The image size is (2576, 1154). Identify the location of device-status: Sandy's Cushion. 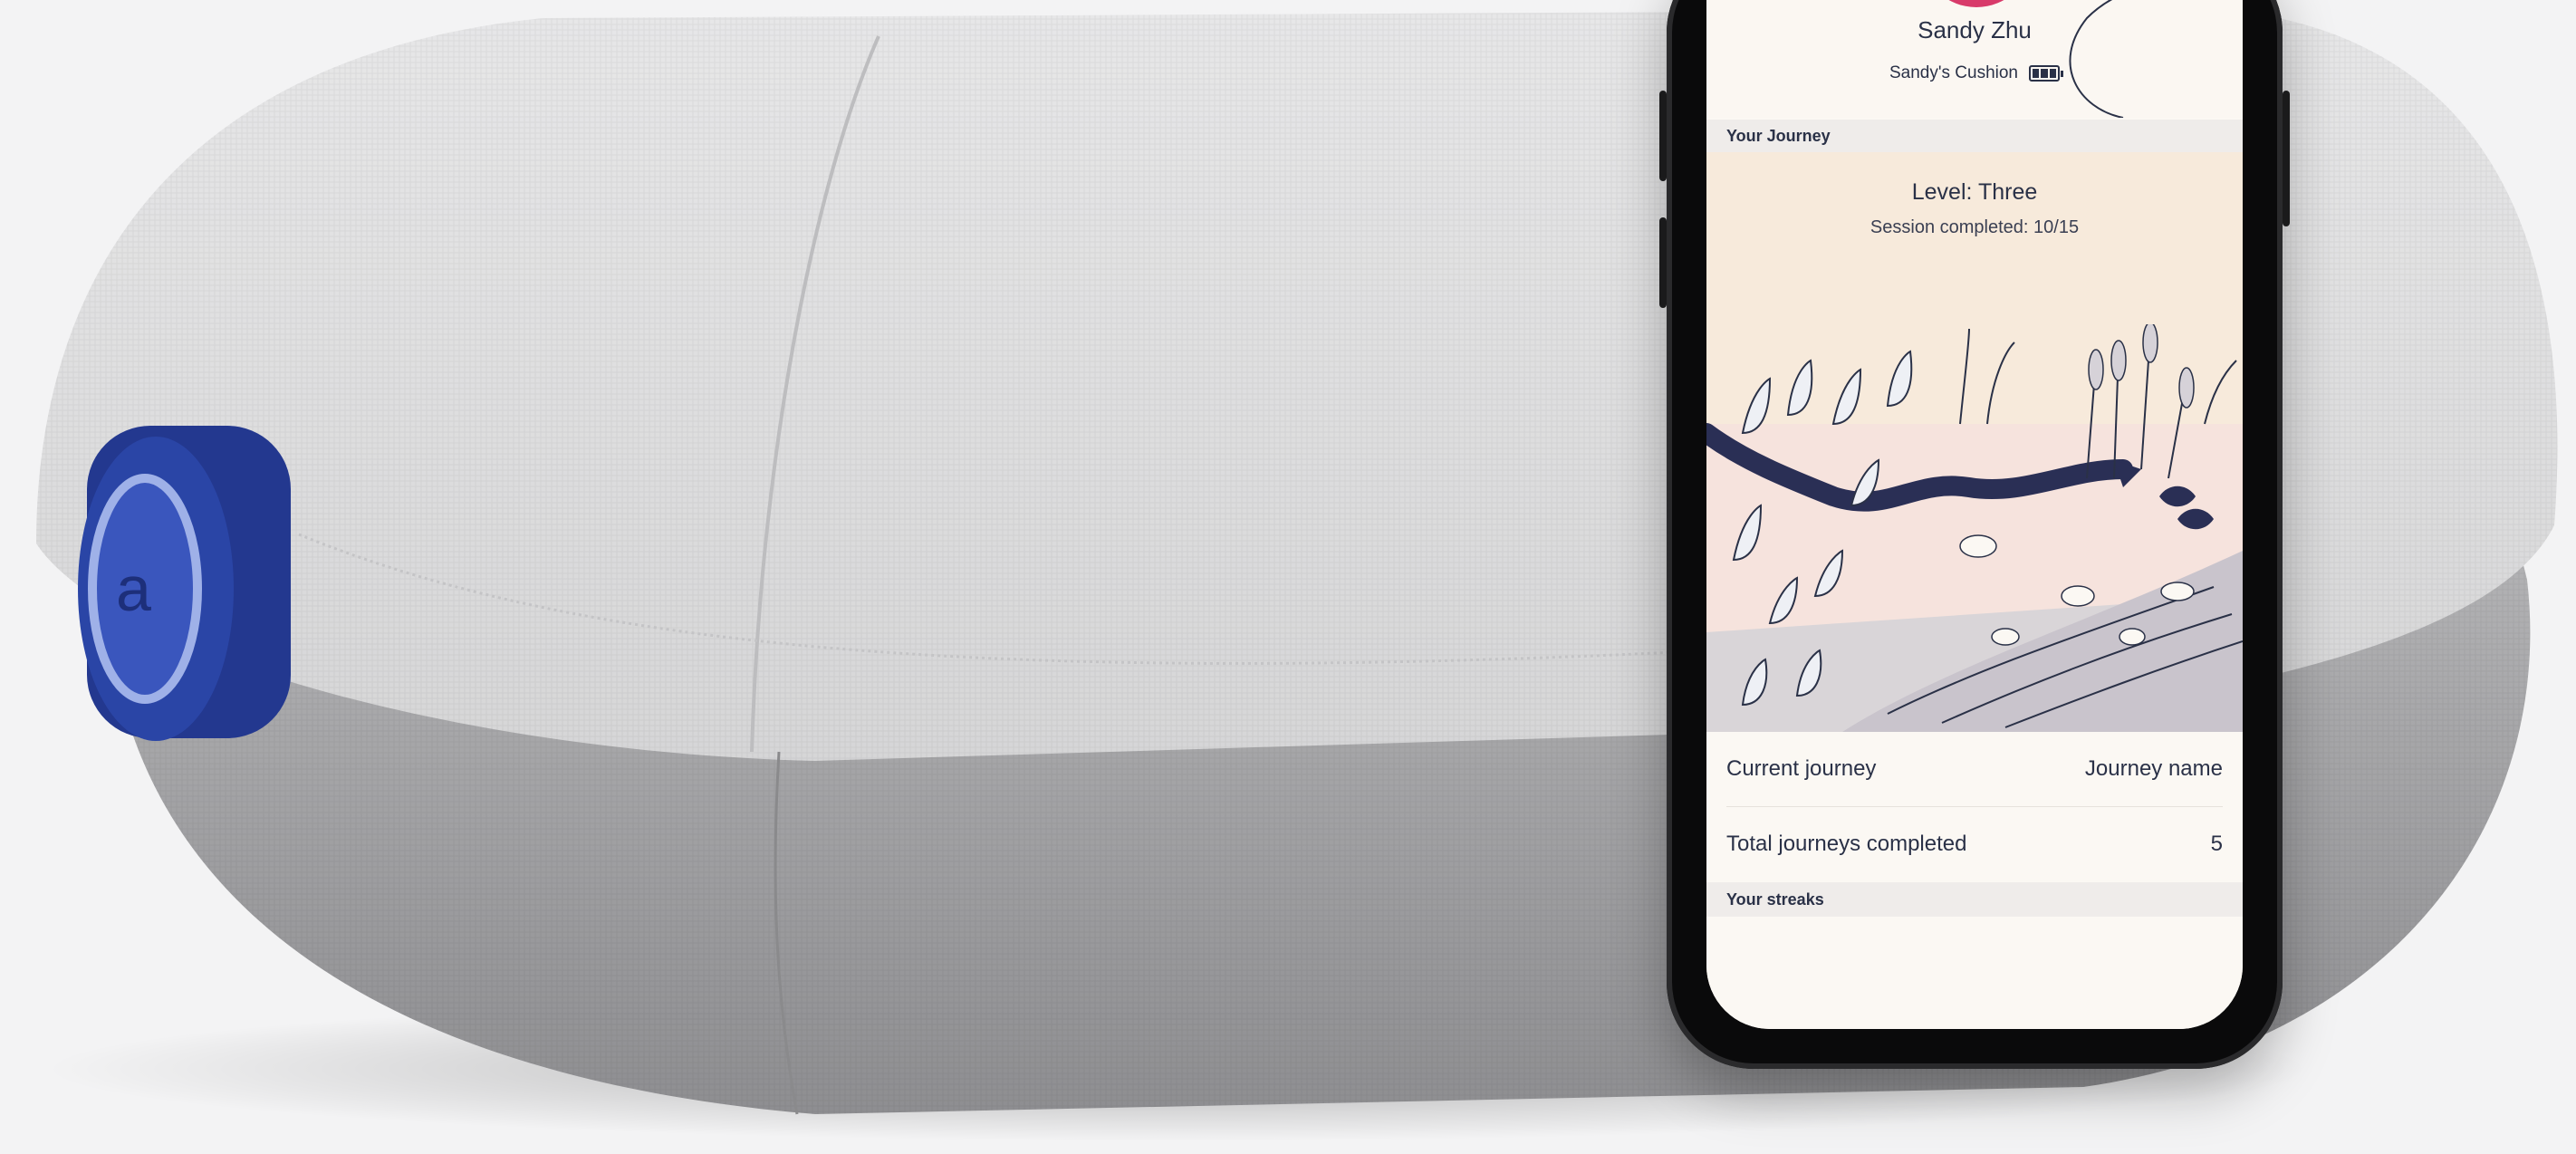
(1974, 73).